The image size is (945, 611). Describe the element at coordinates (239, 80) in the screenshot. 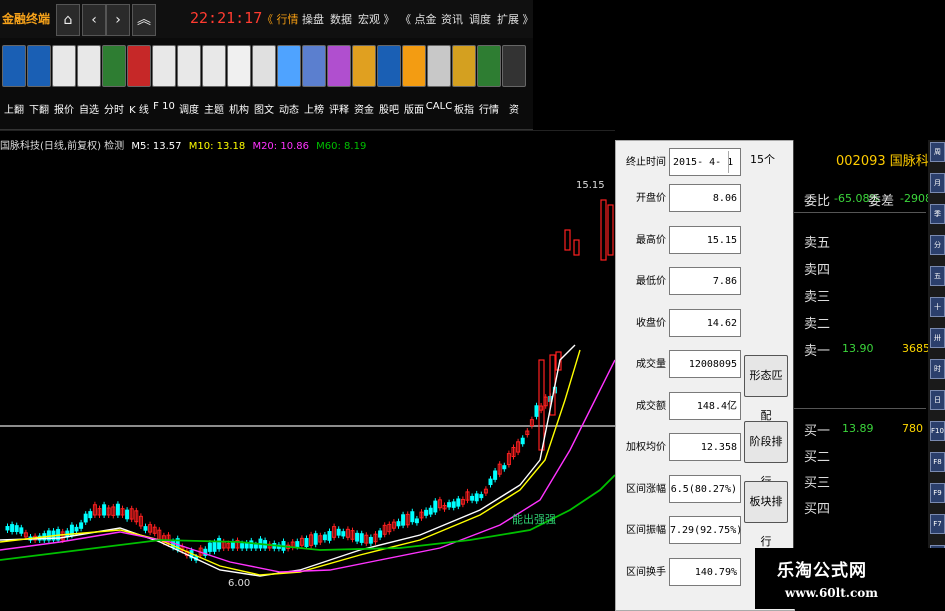

I see `tool-9: 机构` at that location.